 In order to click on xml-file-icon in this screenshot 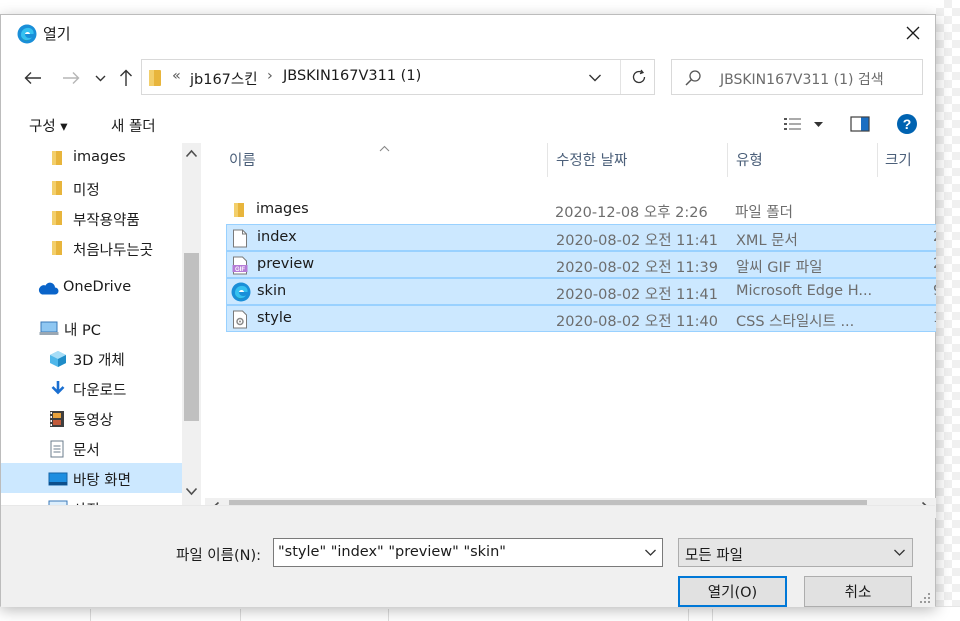, I will do `click(240, 238)`.